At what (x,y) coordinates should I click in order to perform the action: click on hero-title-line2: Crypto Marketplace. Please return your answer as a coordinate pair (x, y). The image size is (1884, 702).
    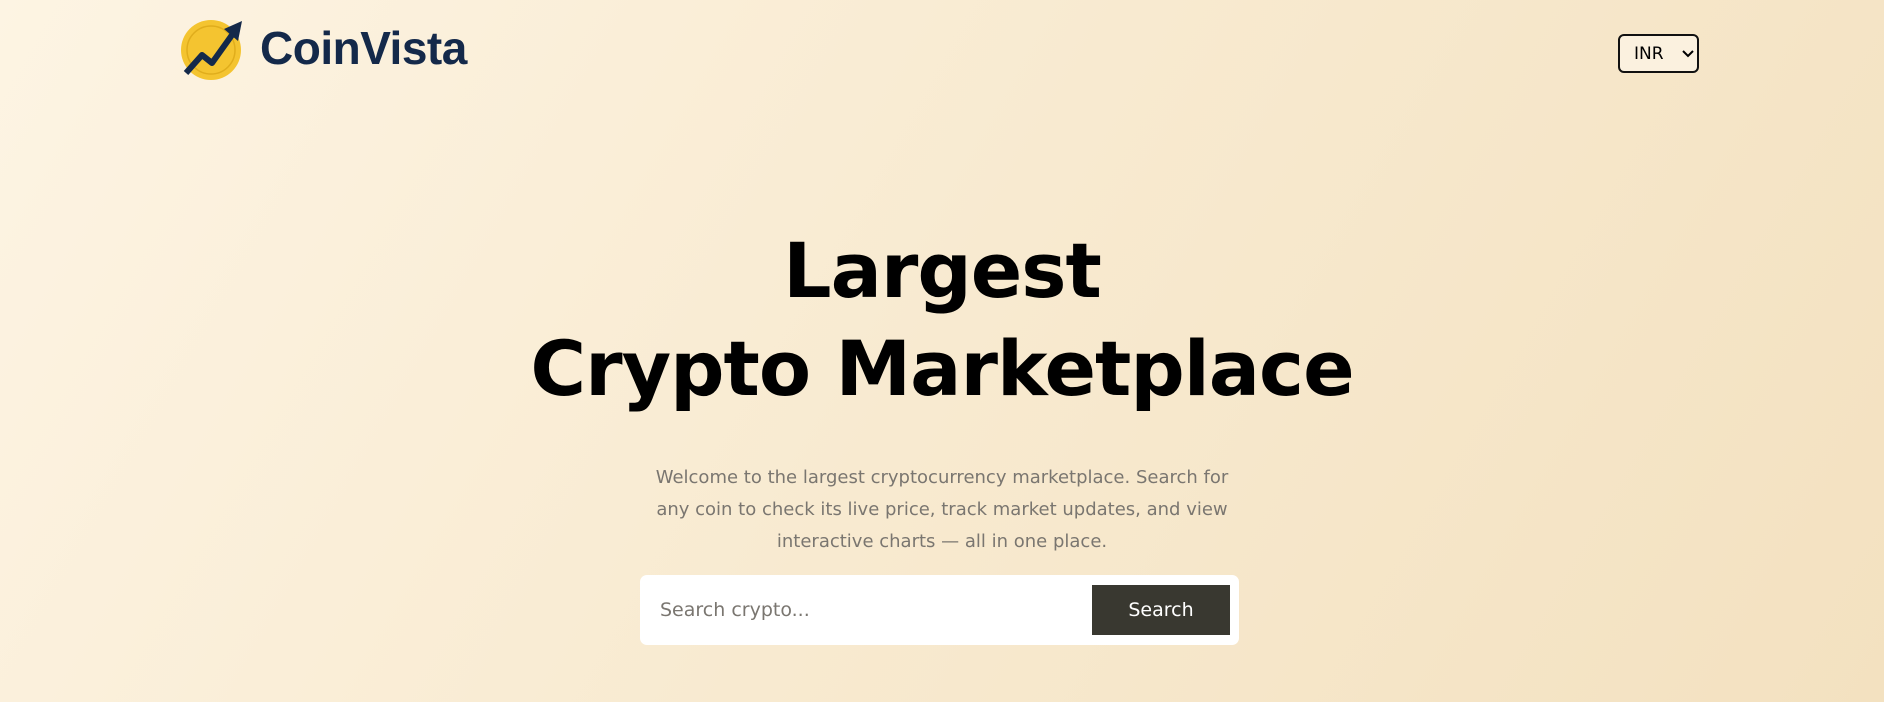
    Looking at the image, I should click on (942, 368).